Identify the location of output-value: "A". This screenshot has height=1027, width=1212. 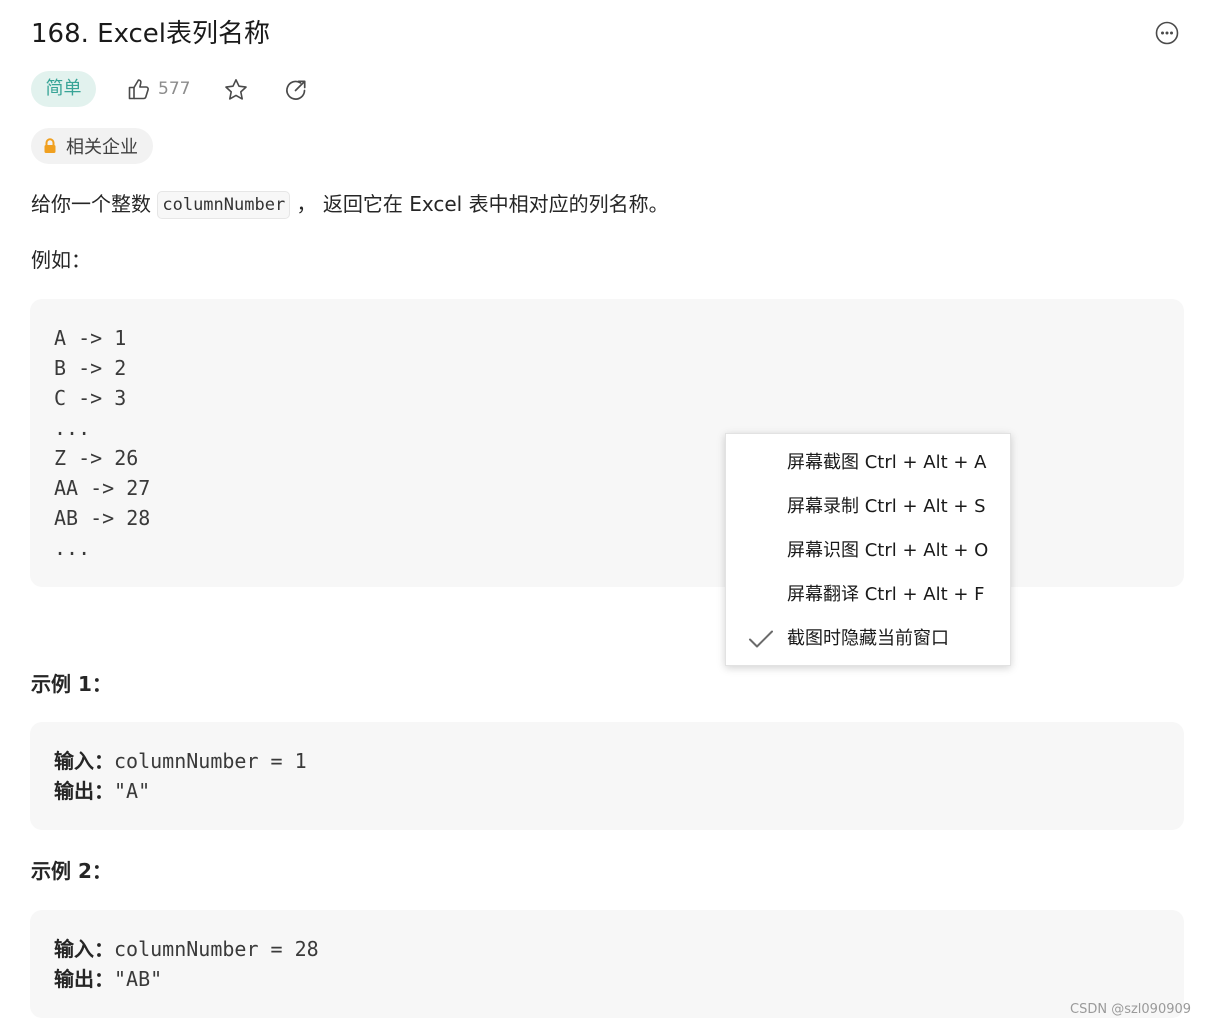
(132, 791).